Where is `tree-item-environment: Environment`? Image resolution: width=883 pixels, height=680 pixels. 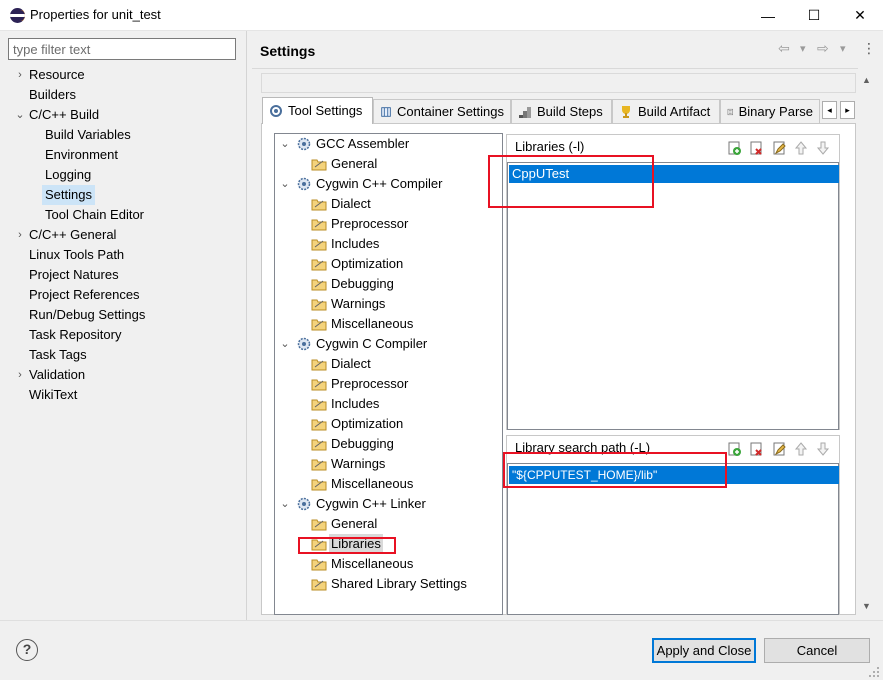
tree-item-environment: Environment is located at coordinates (81, 155).